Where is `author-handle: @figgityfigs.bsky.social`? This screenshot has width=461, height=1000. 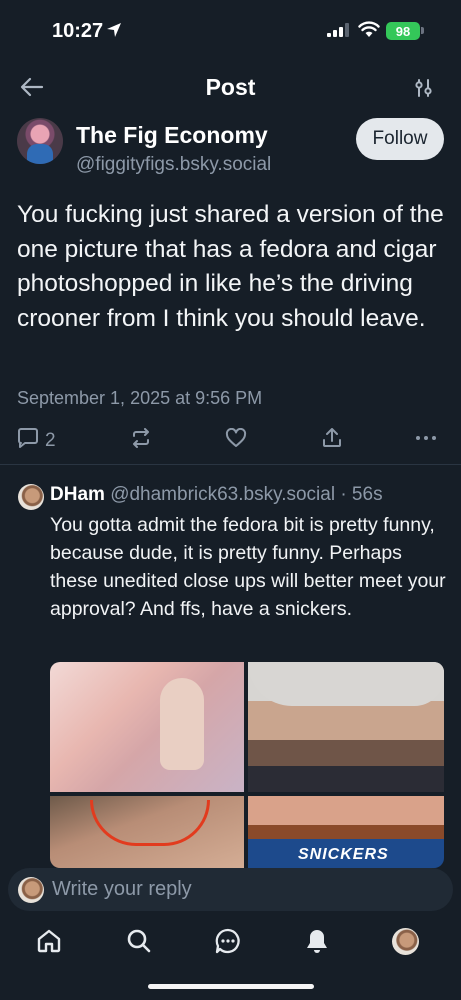 author-handle: @figgityfigs.bsky.social is located at coordinates (173, 165).